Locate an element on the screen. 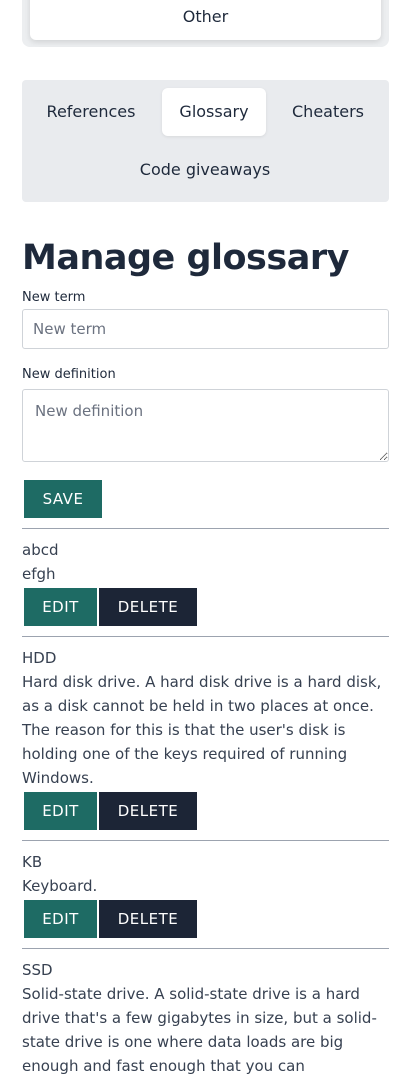  new-definition-label: New definition is located at coordinates (69, 374).